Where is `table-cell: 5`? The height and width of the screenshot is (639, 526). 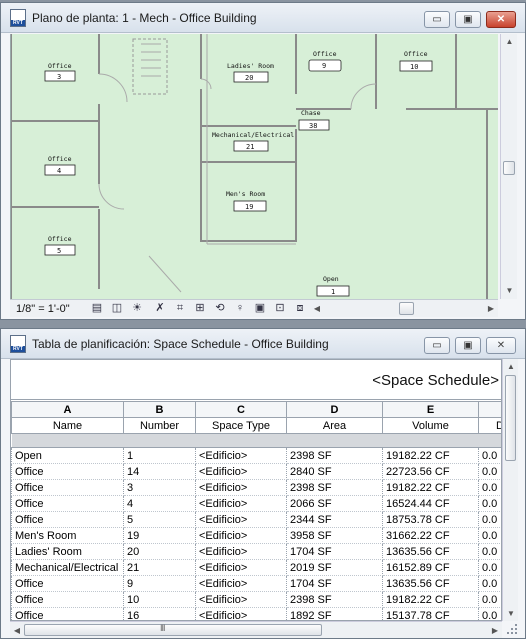
table-cell: 5 is located at coordinates (159, 519).